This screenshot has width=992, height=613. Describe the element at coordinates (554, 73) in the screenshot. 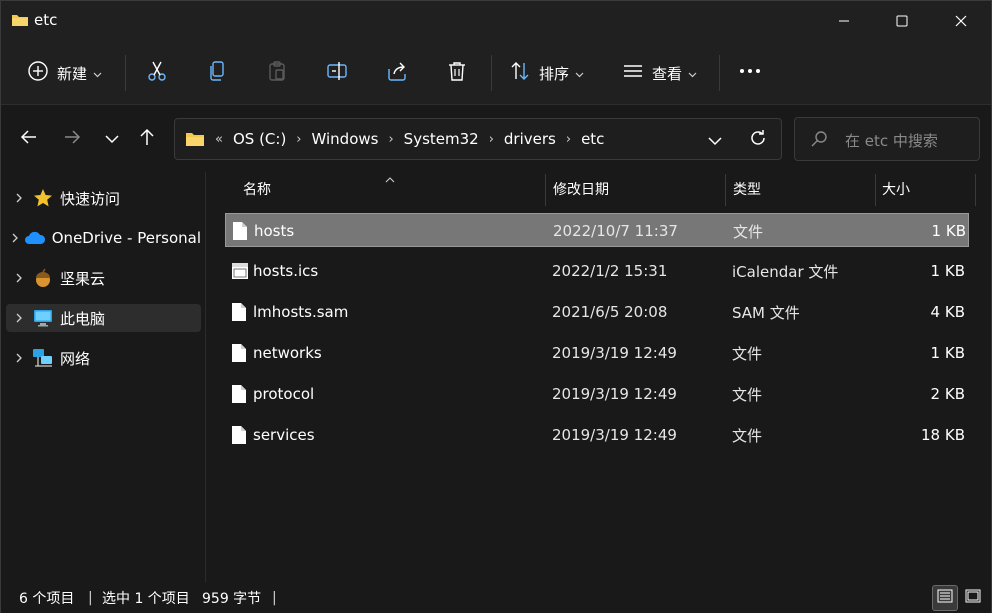

I see `sort-label: 排序` at that location.